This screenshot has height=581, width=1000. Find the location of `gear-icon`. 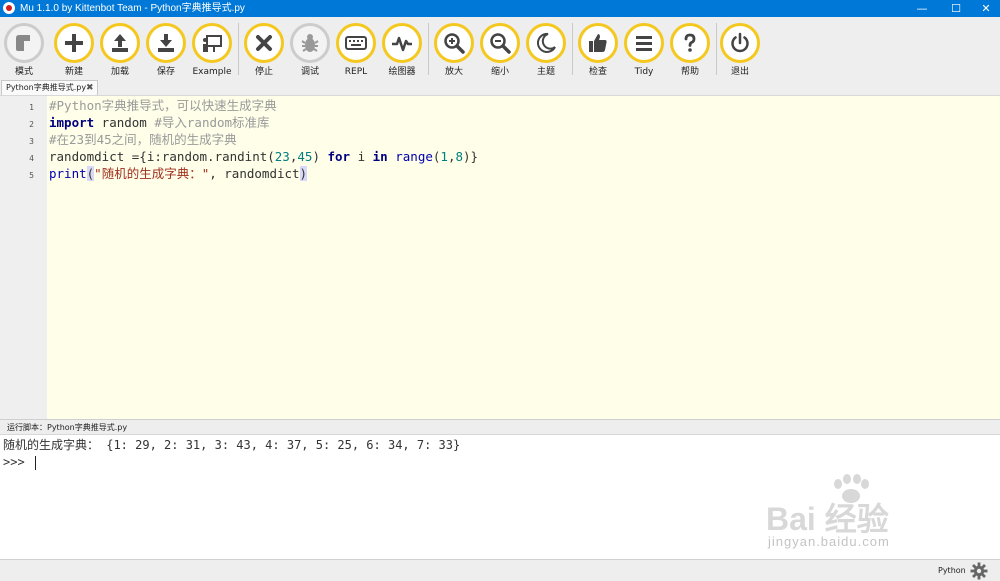

gear-icon is located at coordinates (979, 571).